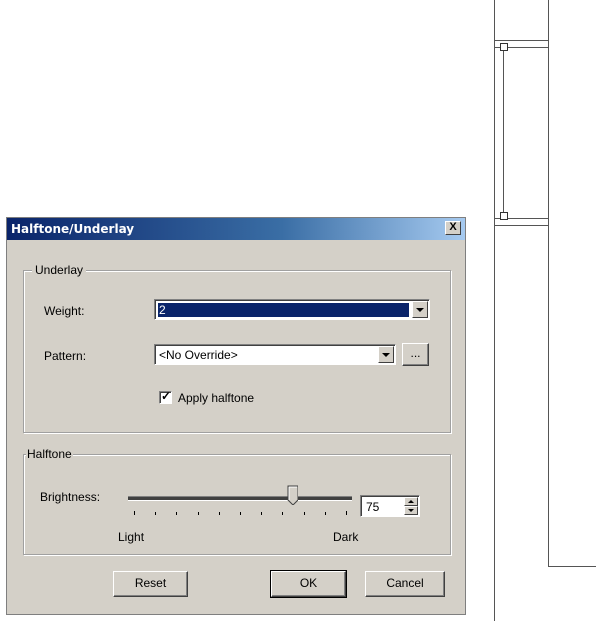  I want to click on halftone-group-label: Halftone, so click(49, 454).